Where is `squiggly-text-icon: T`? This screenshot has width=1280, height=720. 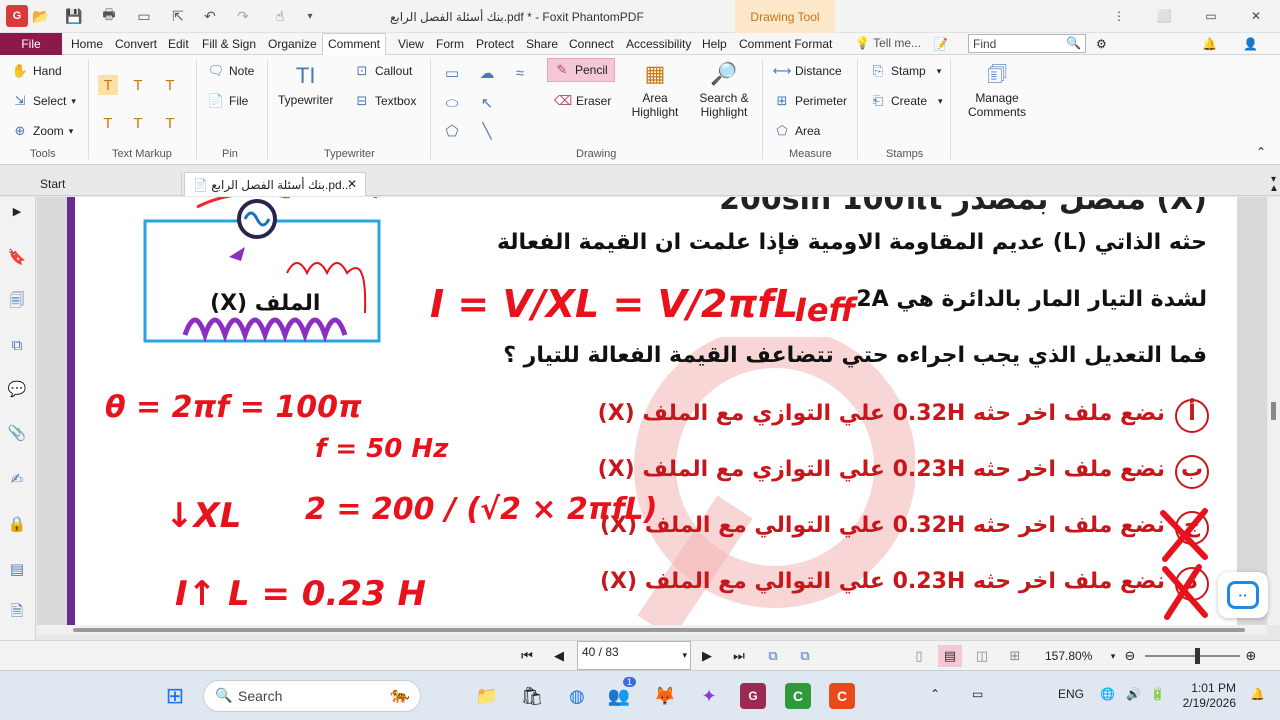
squiggly-text-icon: T is located at coordinates (108, 123).